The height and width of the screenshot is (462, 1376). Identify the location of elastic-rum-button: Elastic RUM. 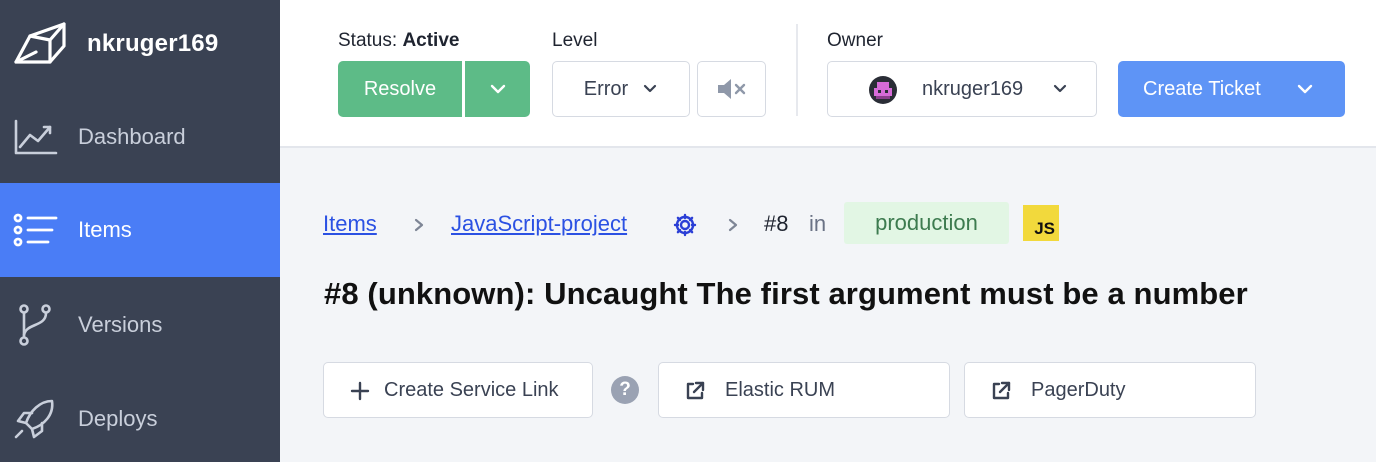
(804, 390).